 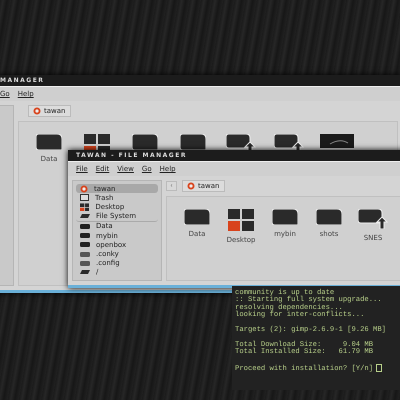 What do you see at coordinates (84, 198) in the screenshot?
I see `trash-icon` at bounding box center [84, 198].